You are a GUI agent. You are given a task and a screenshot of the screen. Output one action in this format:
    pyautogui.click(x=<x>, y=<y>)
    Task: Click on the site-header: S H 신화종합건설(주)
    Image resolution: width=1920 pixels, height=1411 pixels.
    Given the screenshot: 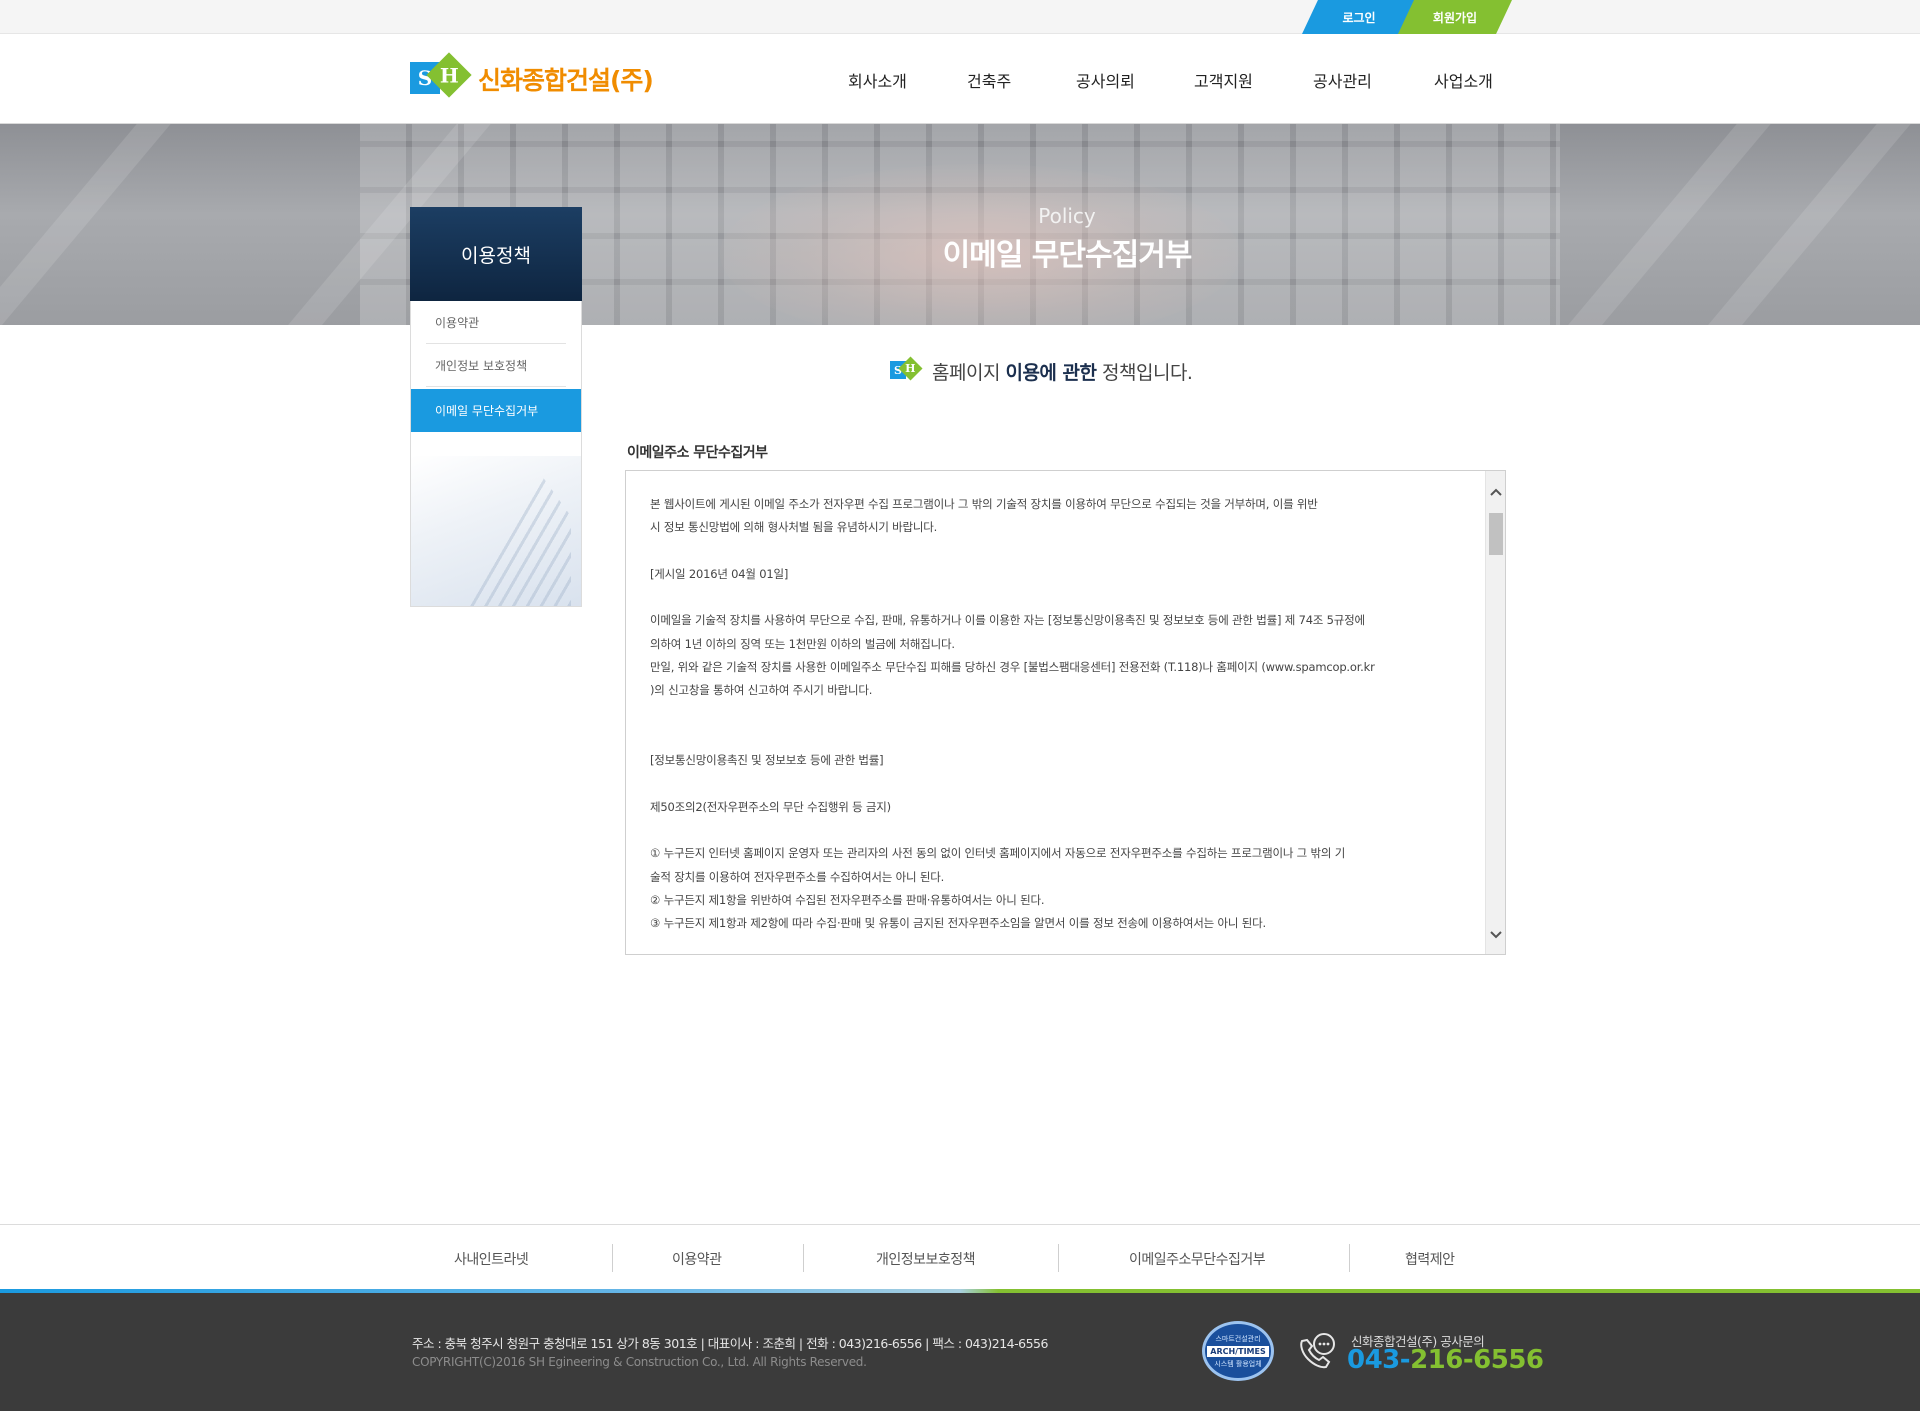 What is the action you would take?
    pyautogui.click(x=960, y=79)
    